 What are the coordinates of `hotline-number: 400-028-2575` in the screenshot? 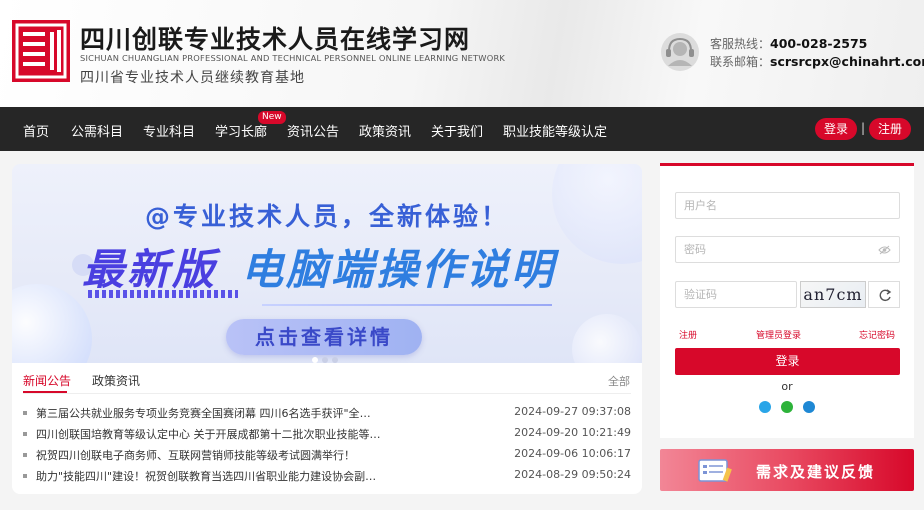 It's located at (819, 43).